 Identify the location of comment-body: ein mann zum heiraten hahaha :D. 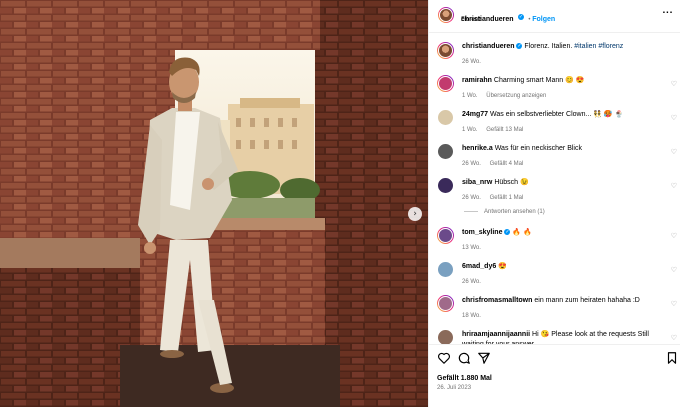
(587, 300).